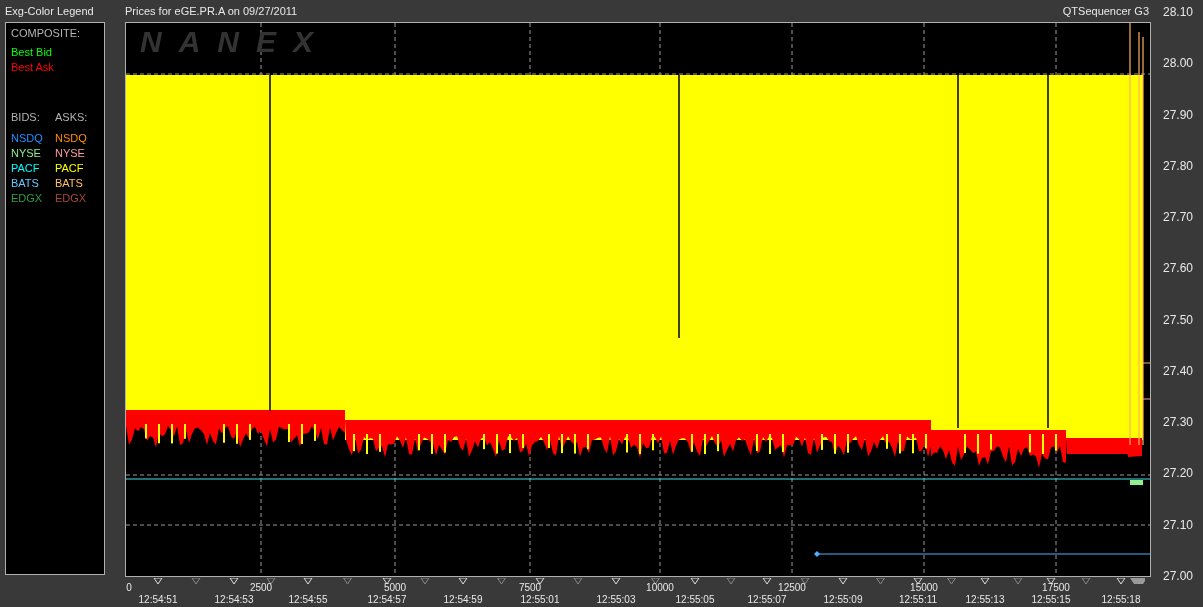 The width and height of the screenshot is (1203, 607). What do you see at coordinates (33, 67) in the screenshot?
I see `legend-label: Best Ask` at bounding box center [33, 67].